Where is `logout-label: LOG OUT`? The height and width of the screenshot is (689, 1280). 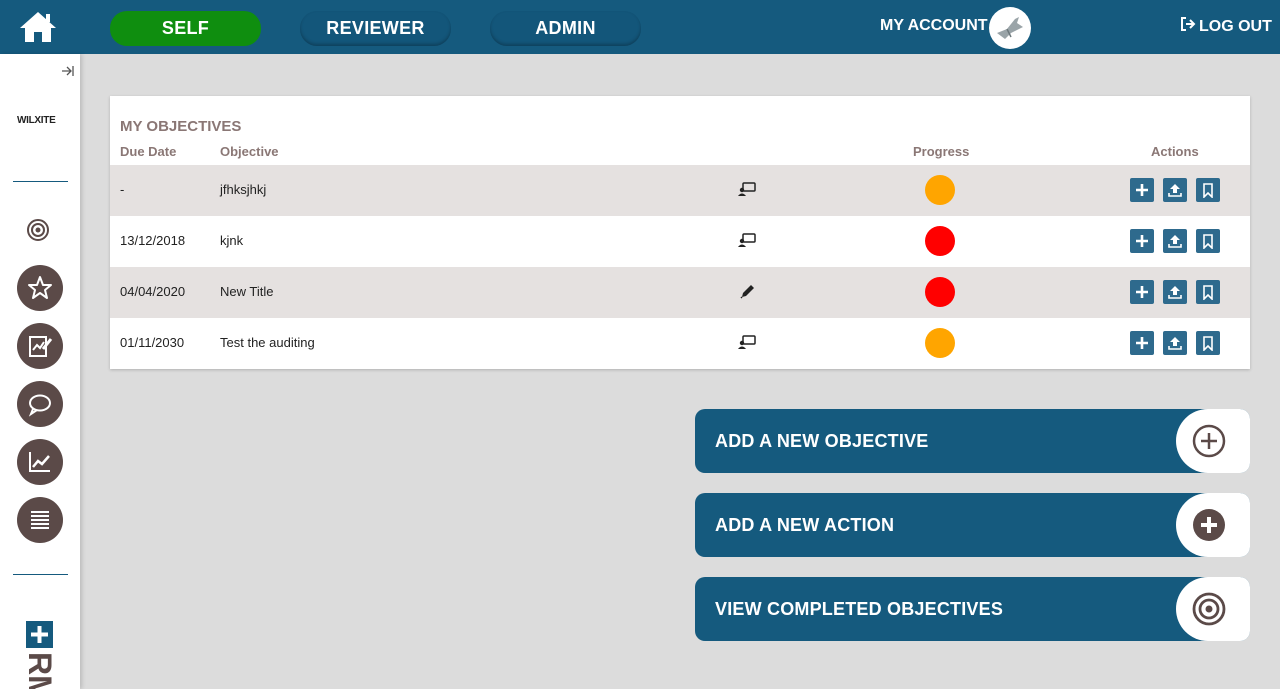
logout-label: LOG OUT is located at coordinates (1235, 26).